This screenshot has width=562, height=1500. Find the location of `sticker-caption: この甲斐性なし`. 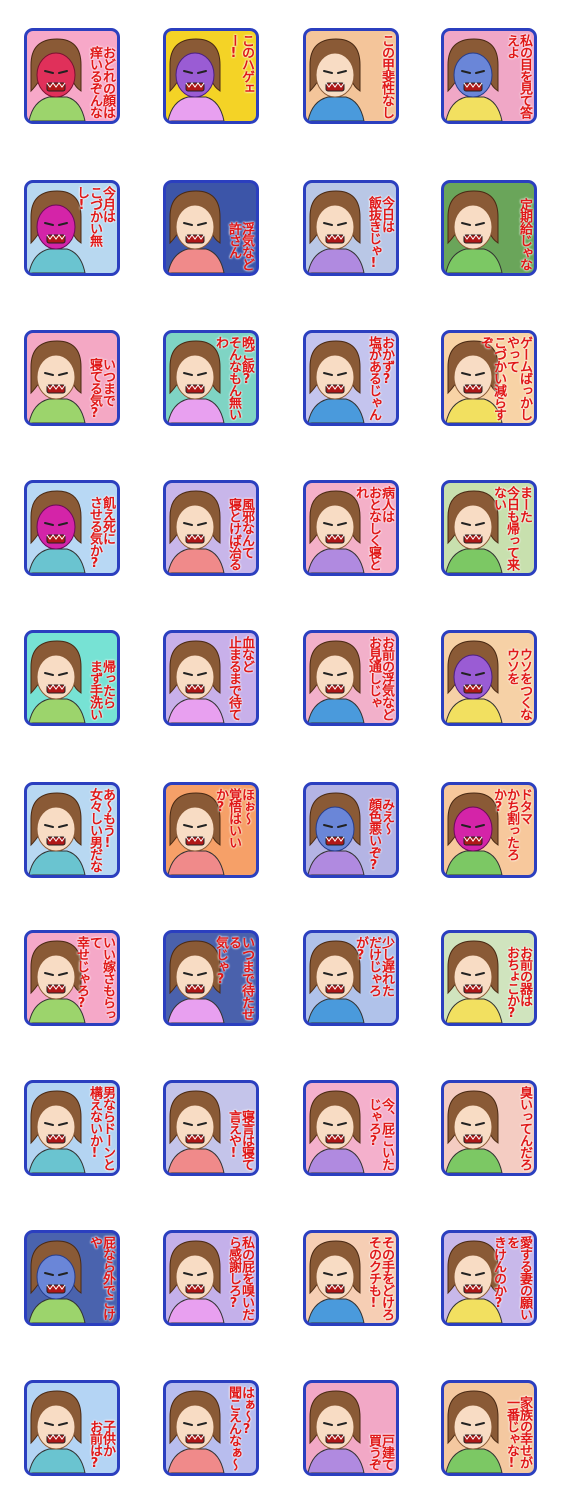

sticker-caption: この甲斐性なし is located at coordinates (386, 76).